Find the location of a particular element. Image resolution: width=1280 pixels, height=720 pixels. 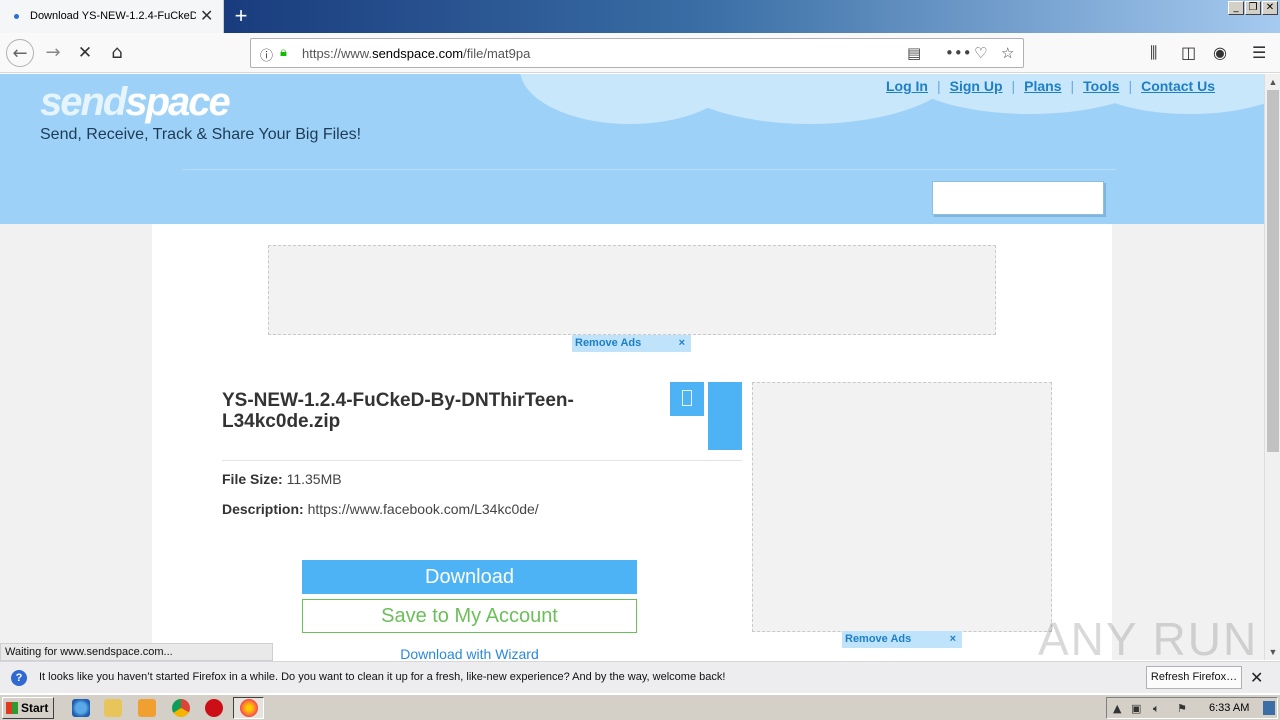

system-tray: ▲ ▣ 🔈︎ ⚑ 6:33 AM is located at coordinates (1192, 708).